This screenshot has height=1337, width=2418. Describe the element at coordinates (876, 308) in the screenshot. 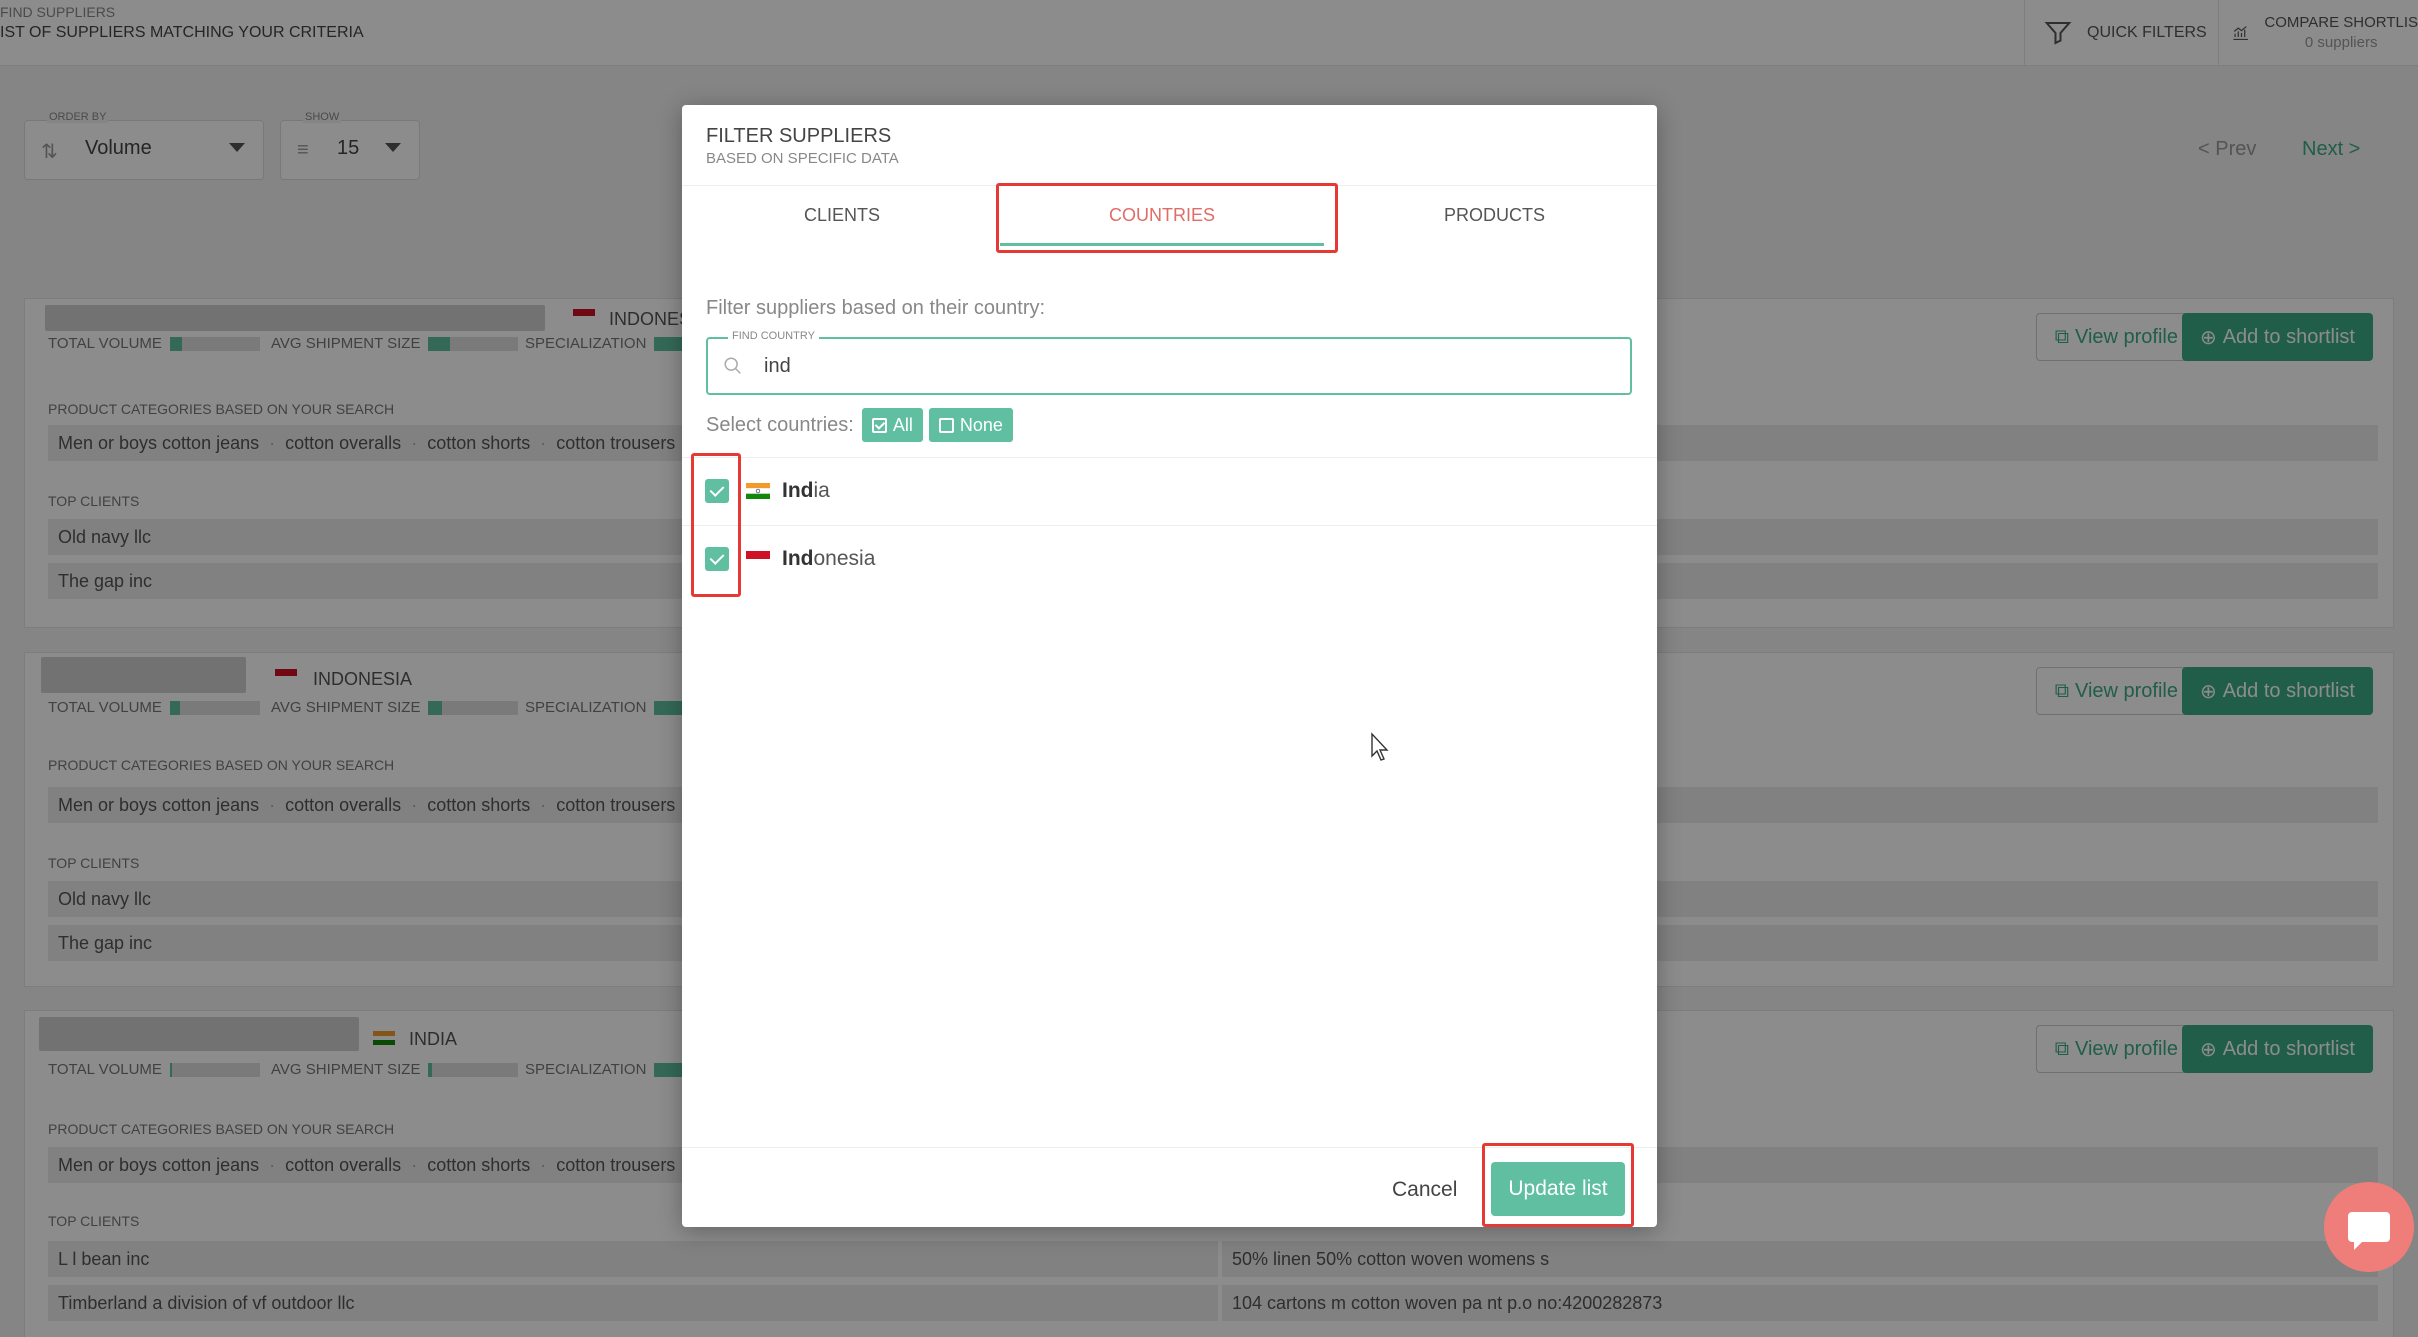

I see `filter-instruction: Filter suppliers based on their country:` at that location.